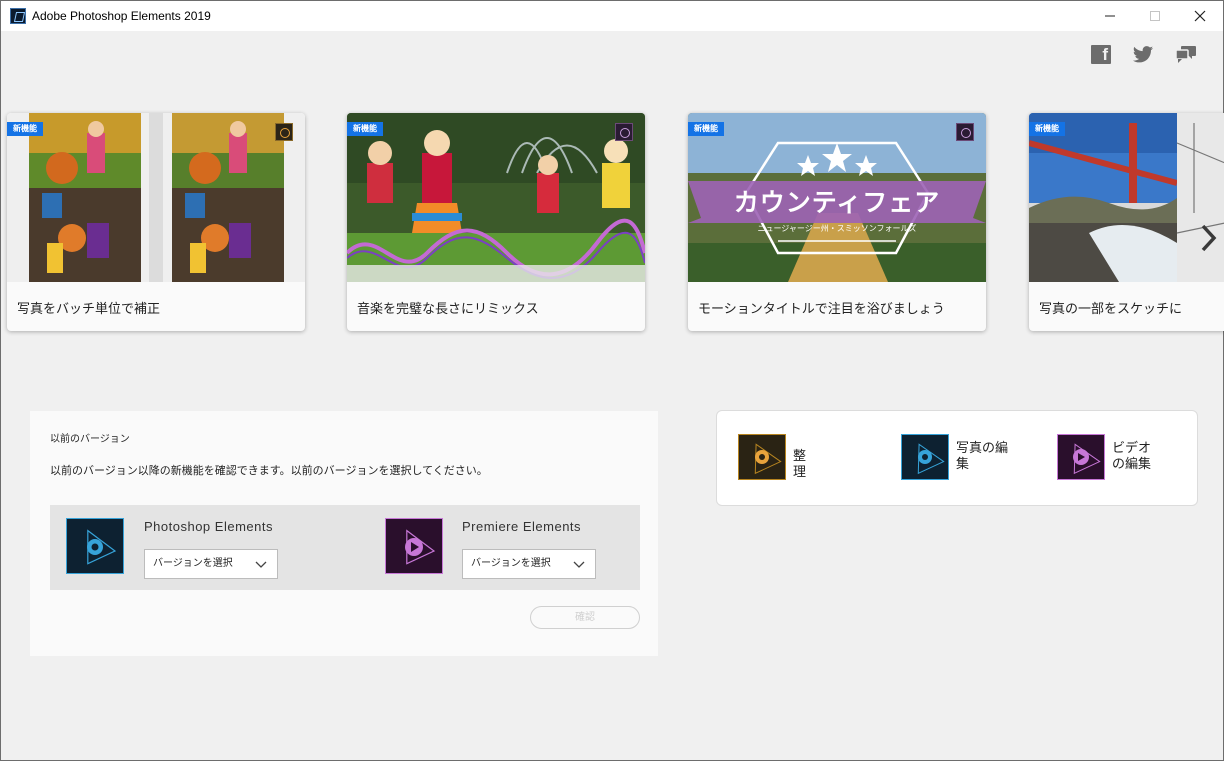  Describe the element at coordinates (1081, 457) in the screenshot. I see `premiere-elements-icon` at that location.